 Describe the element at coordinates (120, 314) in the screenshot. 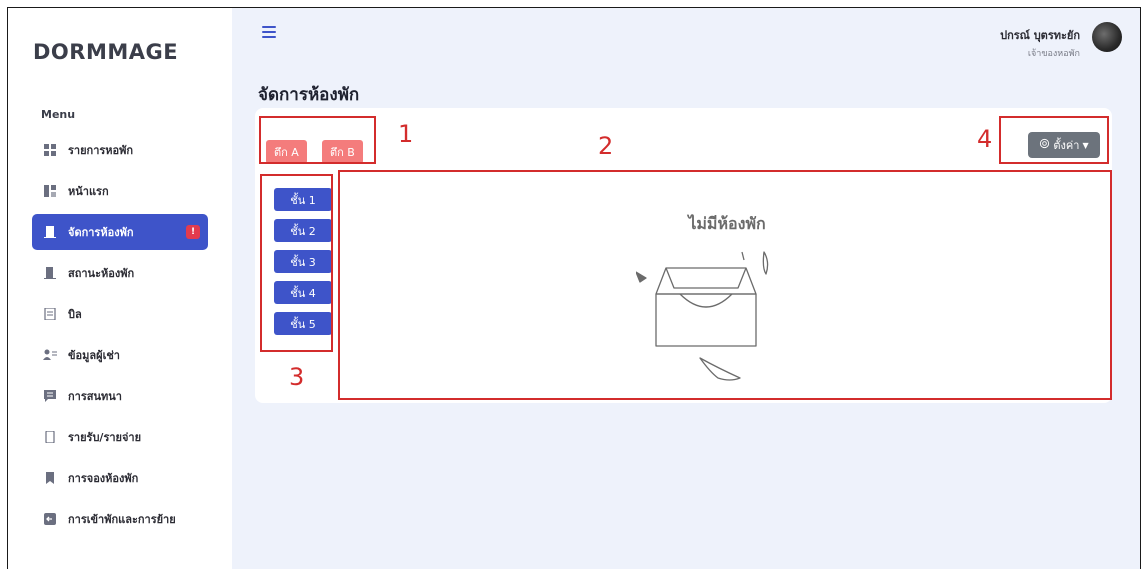

I see `sidebar-item-bill: บิล` at that location.